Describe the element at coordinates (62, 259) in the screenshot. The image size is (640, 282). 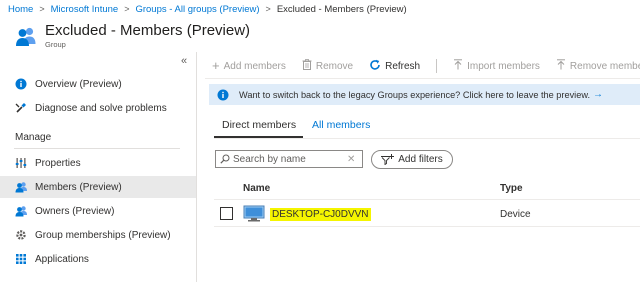
I see `sidebar-item-label: Applications` at that location.